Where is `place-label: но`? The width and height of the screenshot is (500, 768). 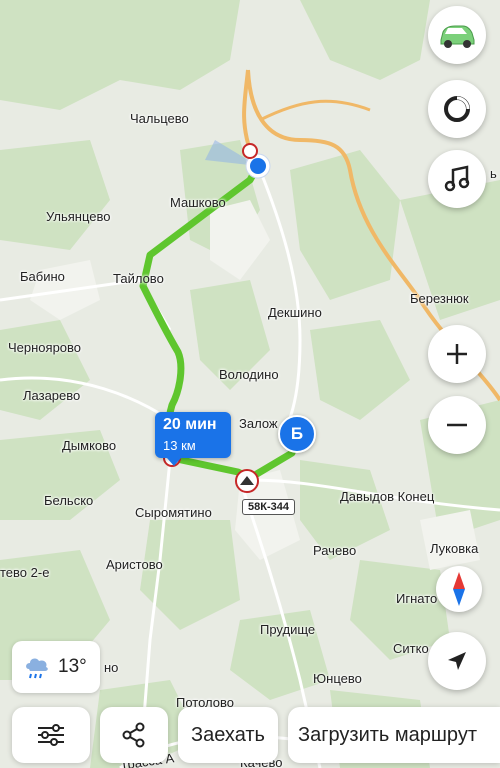 place-label: но is located at coordinates (111, 667).